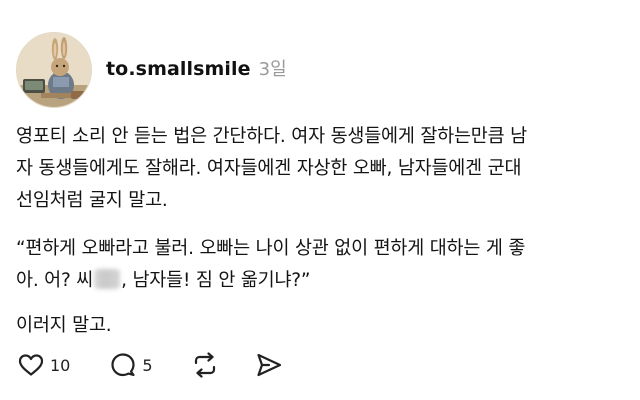 This screenshot has height=400, width=640. I want to click on heart-icon, so click(31, 365).